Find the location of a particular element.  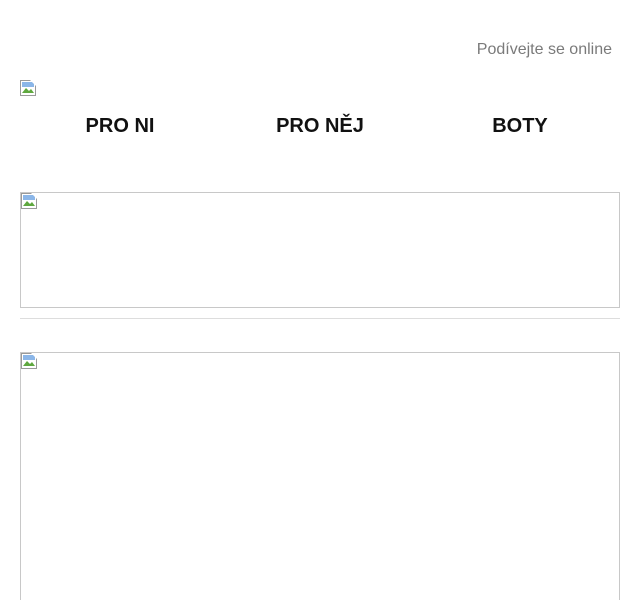

nav-item-pro-nej: PRO NĚJ is located at coordinates (320, 126).